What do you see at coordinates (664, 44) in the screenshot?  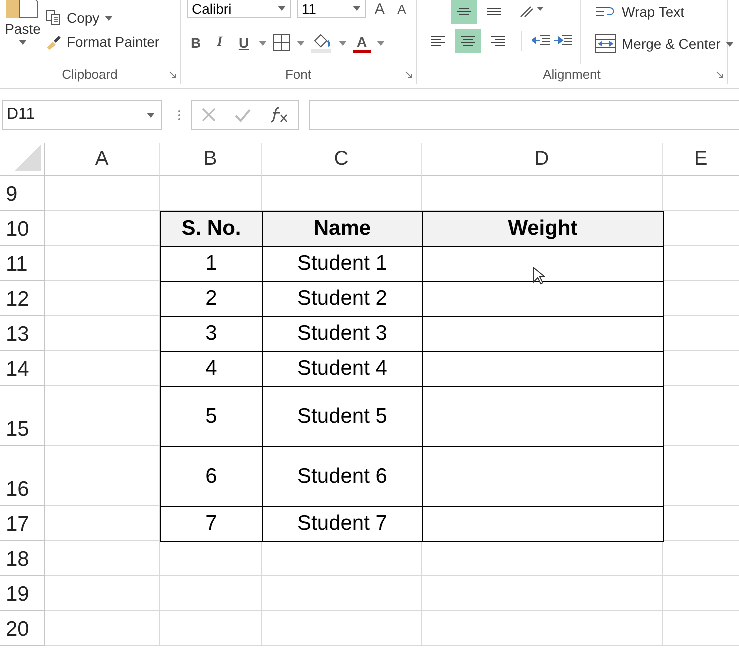 I see `merge-center-button: Merge & Center` at bounding box center [664, 44].